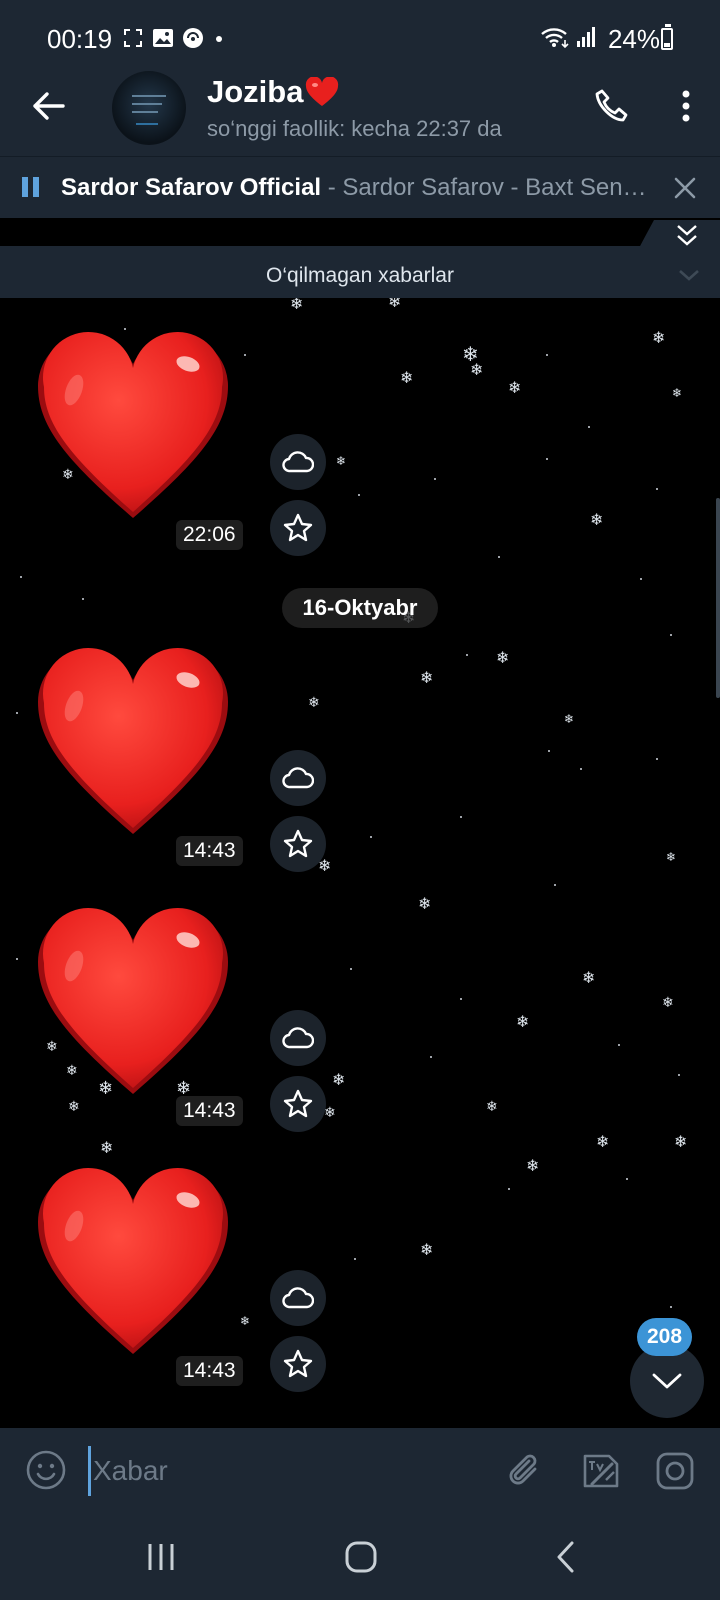  What do you see at coordinates (193, 38) in the screenshot?
I see `vpn-icon` at bounding box center [193, 38].